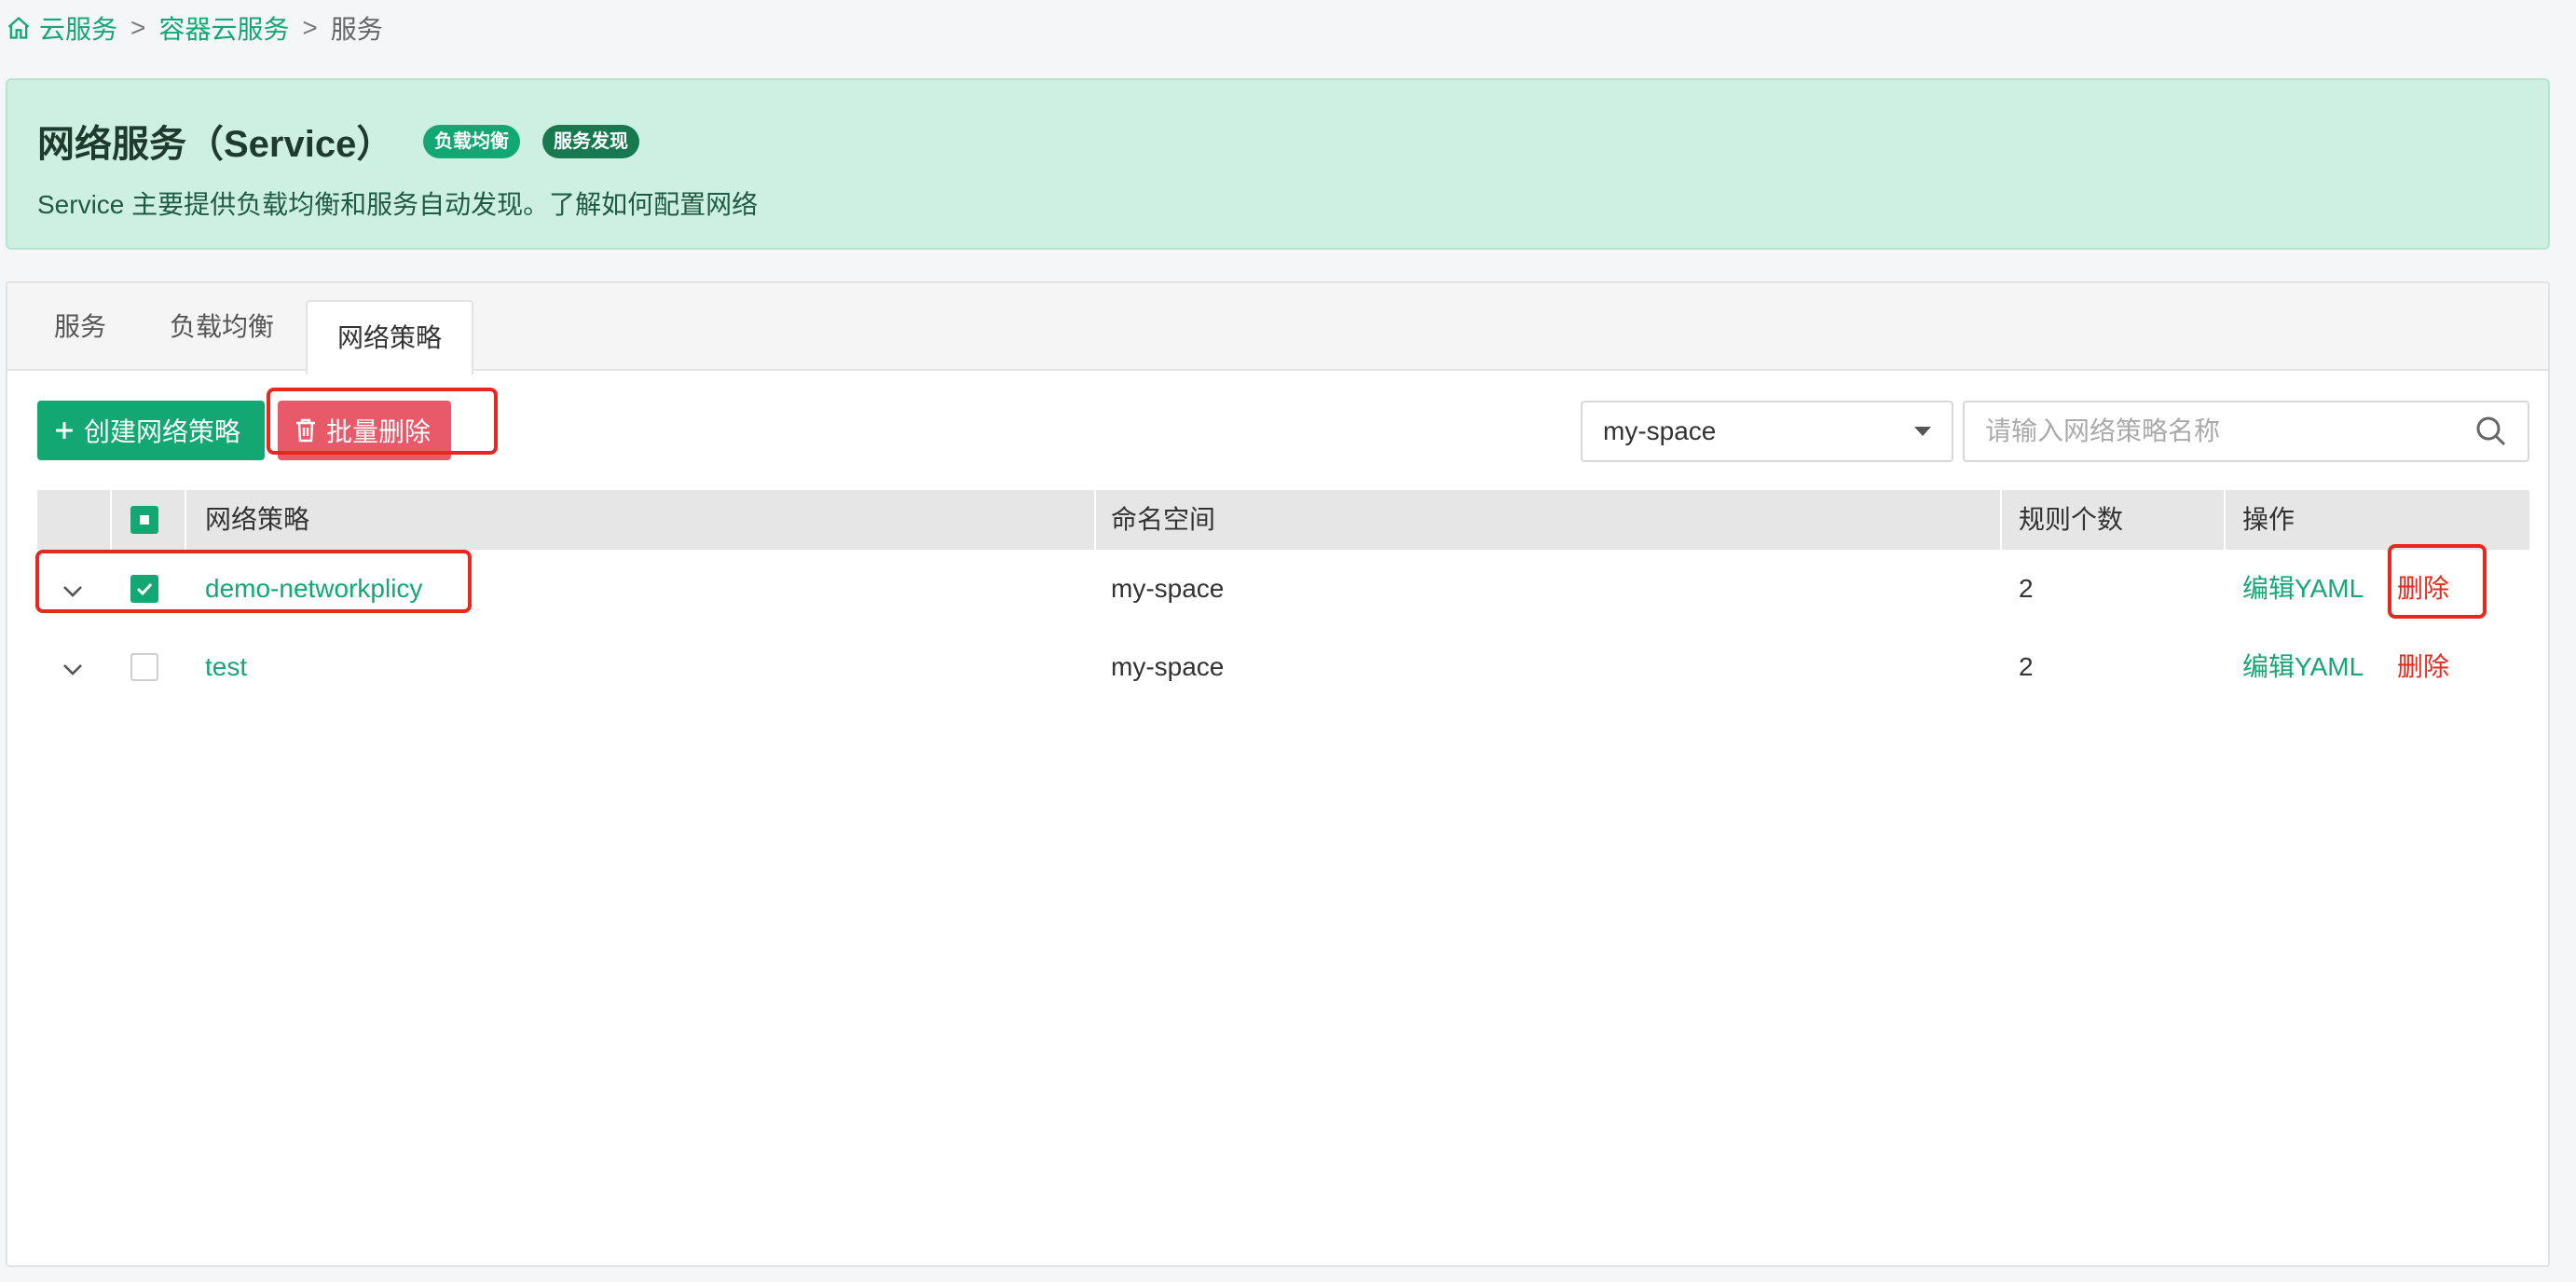 This screenshot has width=2576, height=1282. Describe the element at coordinates (1660, 430) in the screenshot. I see `namespace-select-value: my-space` at that location.